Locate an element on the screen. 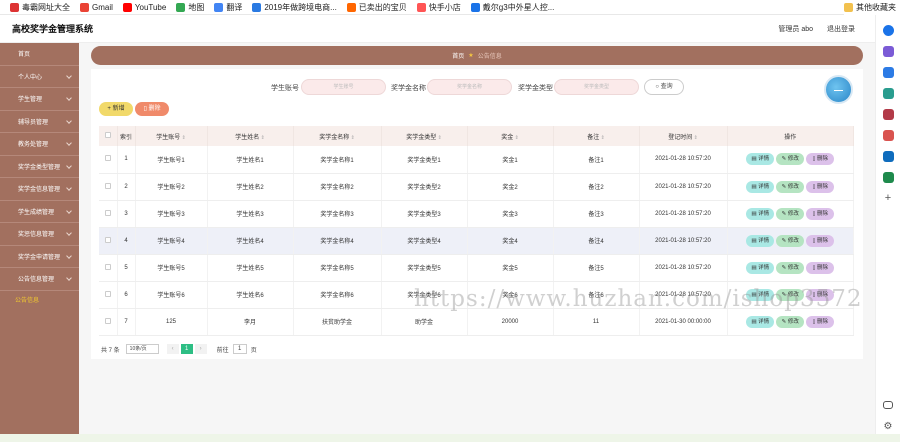 This screenshot has height=442, width=900. sidebar-subitem-notice: 公告信息 is located at coordinates (39, 300).